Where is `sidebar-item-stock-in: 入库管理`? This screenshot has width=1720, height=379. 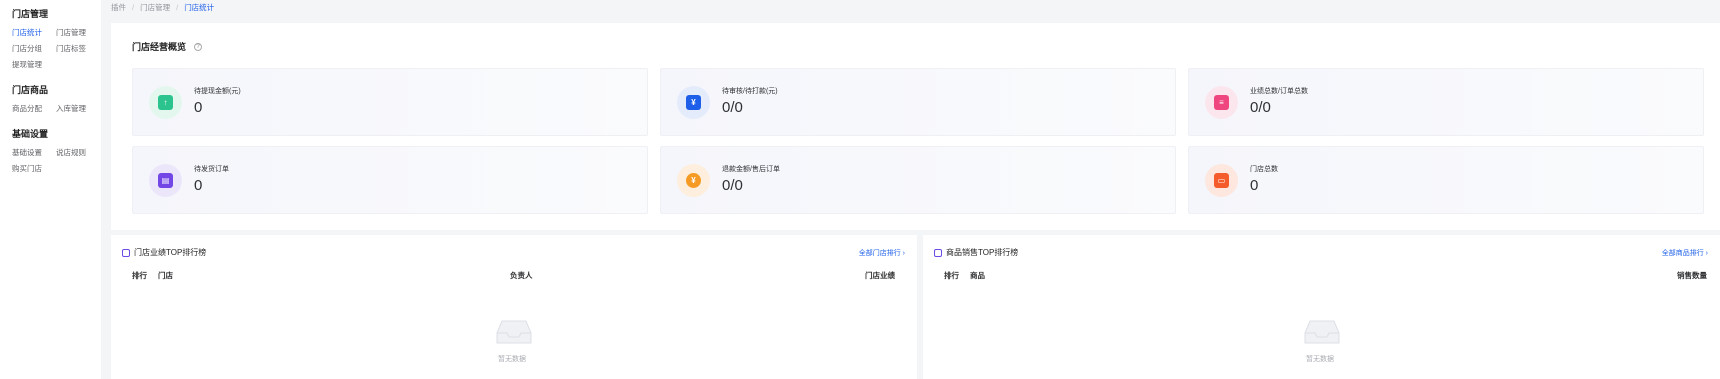 sidebar-item-stock-in: 入库管理 is located at coordinates (80, 108).